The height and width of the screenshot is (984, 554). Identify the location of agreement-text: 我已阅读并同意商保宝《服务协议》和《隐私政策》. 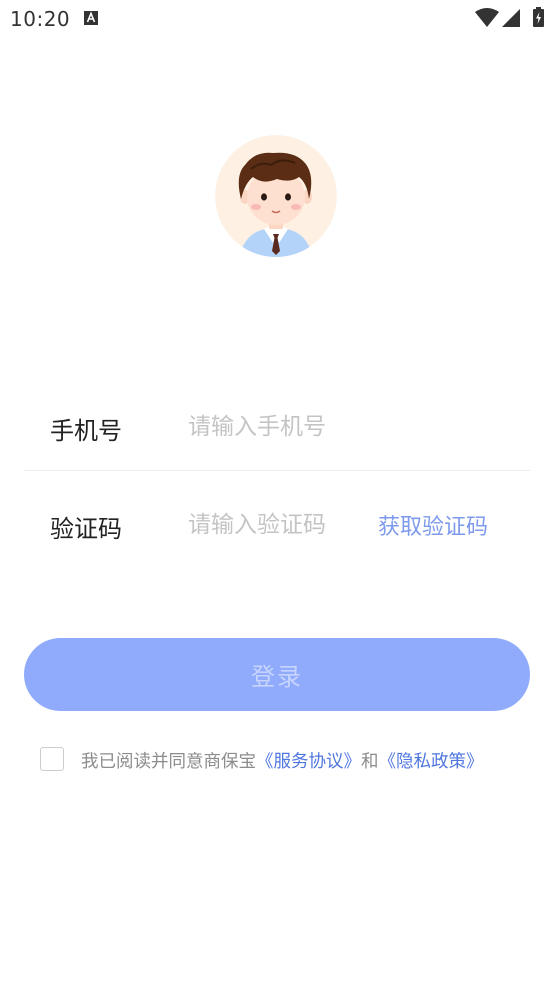
(282, 760).